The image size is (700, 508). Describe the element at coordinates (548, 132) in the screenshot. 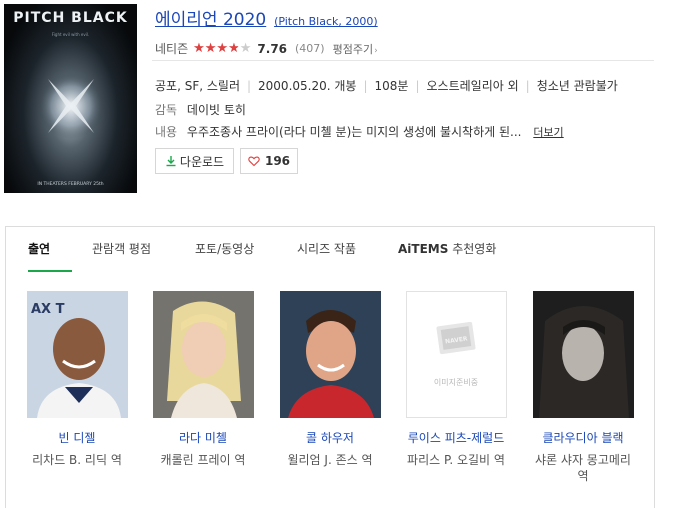

I see `more-link: 더보기` at that location.